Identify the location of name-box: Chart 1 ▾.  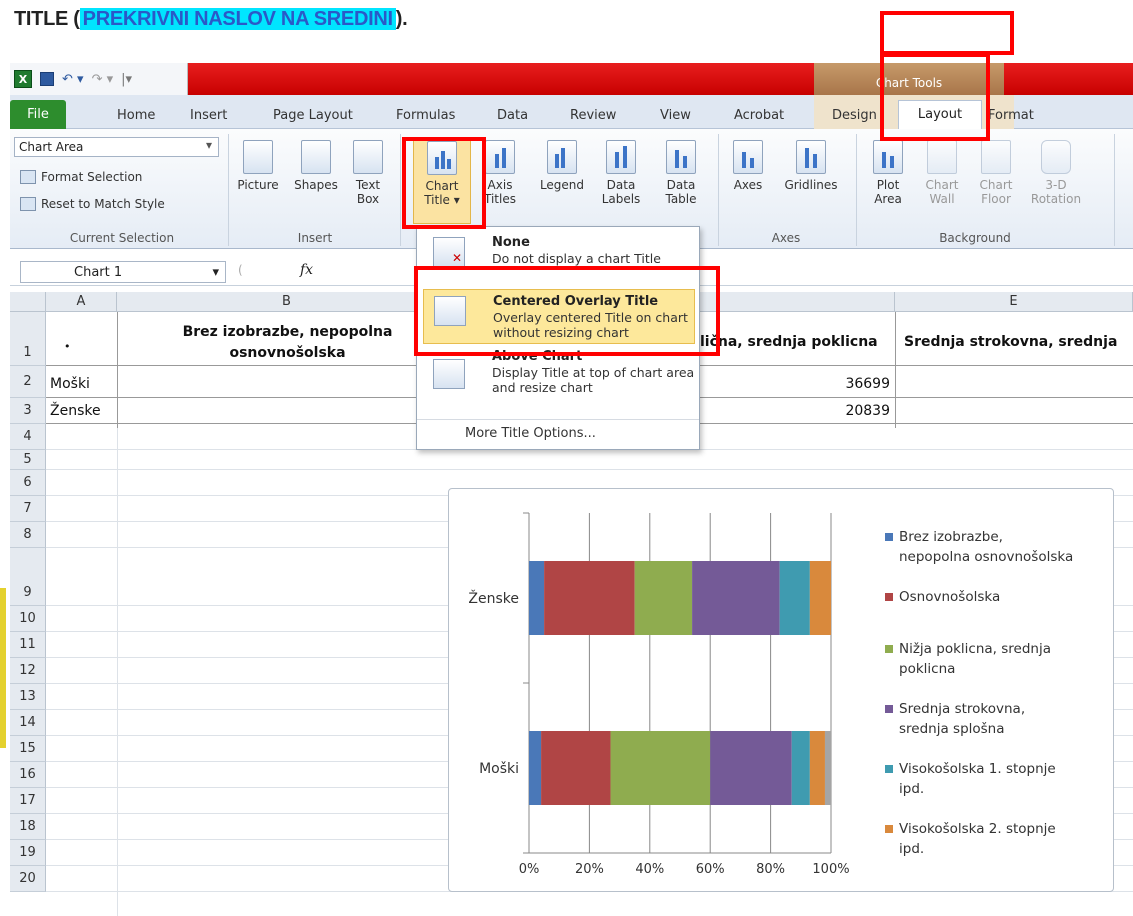
(123, 272).